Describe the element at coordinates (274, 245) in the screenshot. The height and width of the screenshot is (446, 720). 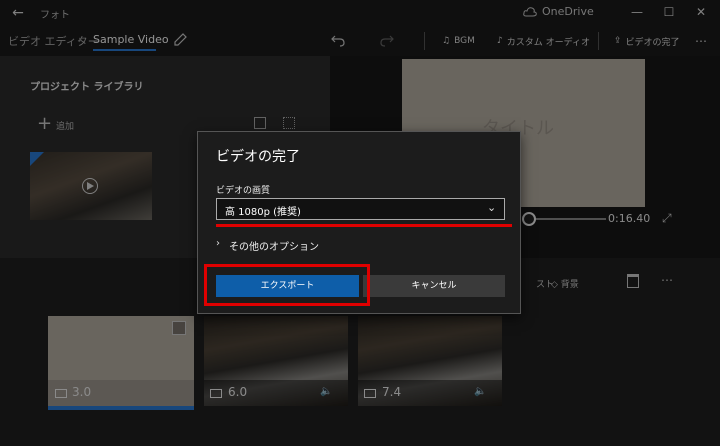
I see `more-options-toggle: その他のオプション` at that location.